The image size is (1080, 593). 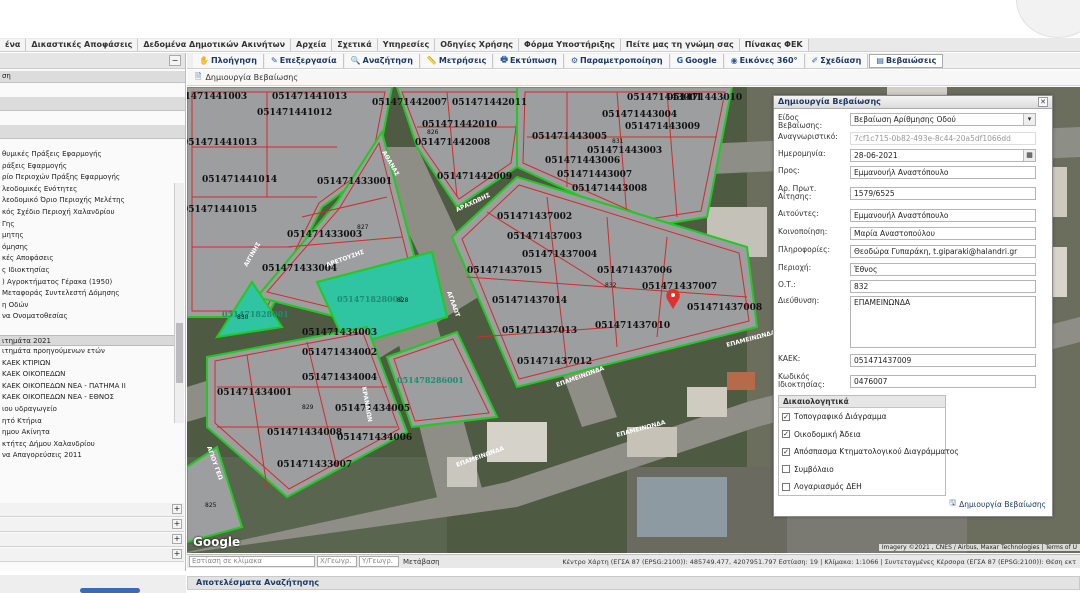 I want to click on layer-item: Μεταφοράς Συντελεστή Δόμησης, so click(x=87, y=294).